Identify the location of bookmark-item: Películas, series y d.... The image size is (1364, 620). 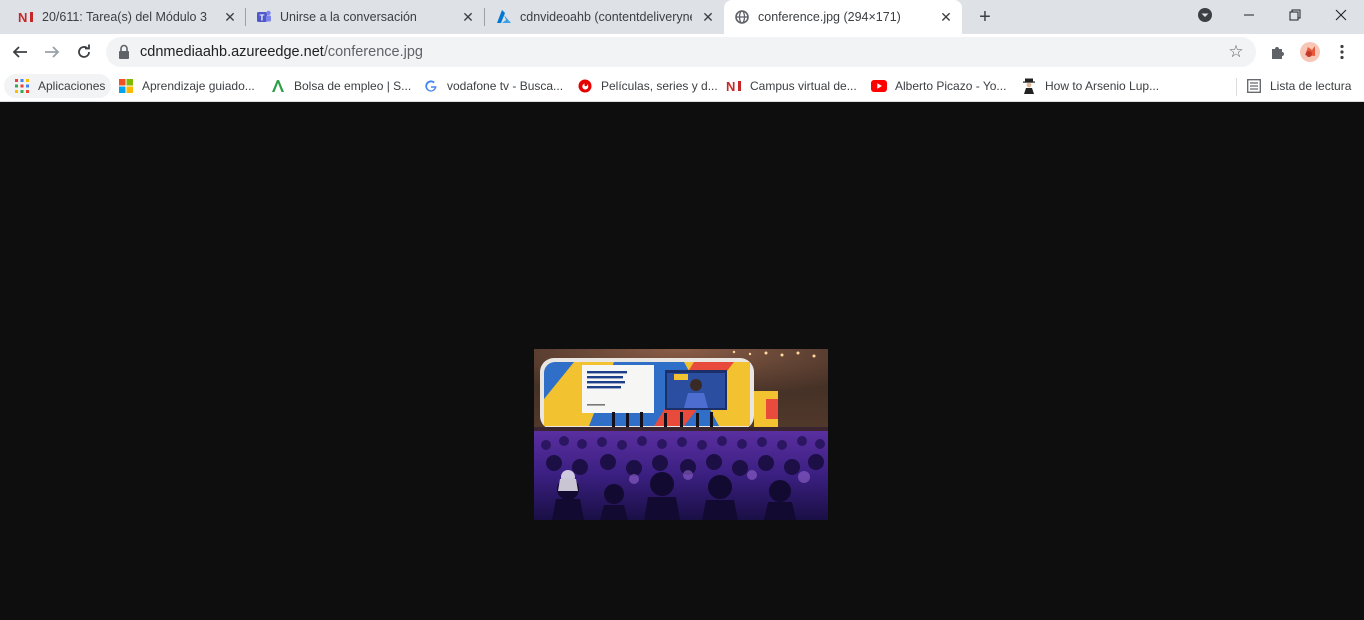
(647, 86).